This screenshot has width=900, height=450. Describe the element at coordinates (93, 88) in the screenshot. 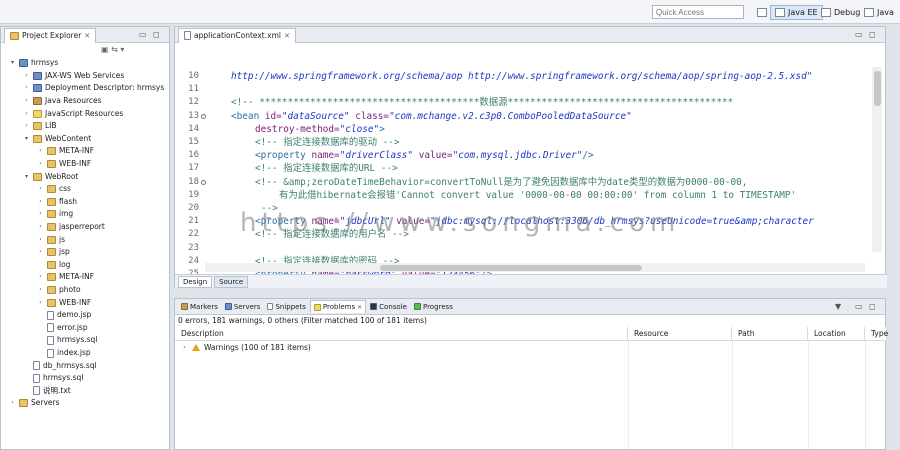

I see `tree-item: › Deployment Descriptor: hrmsys` at that location.